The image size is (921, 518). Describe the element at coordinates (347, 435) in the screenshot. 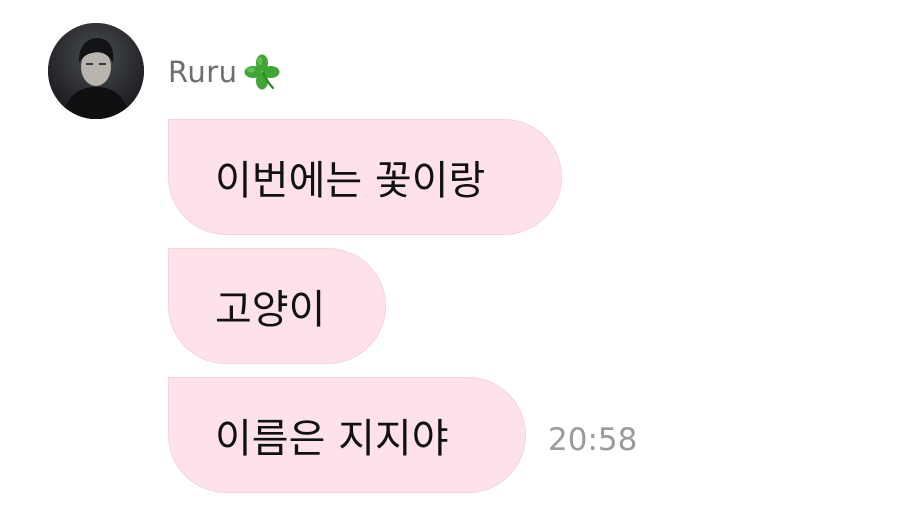

I see `message-bubble: 이름은 지지야` at that location.